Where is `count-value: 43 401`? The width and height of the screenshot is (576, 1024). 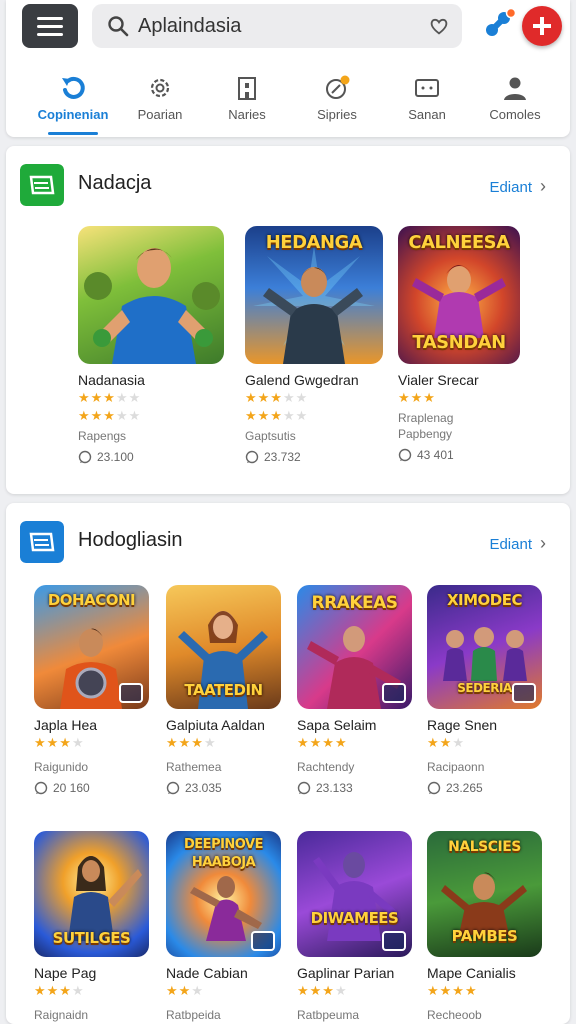 count-value: 43 401 is located at coordinates (435, 455).